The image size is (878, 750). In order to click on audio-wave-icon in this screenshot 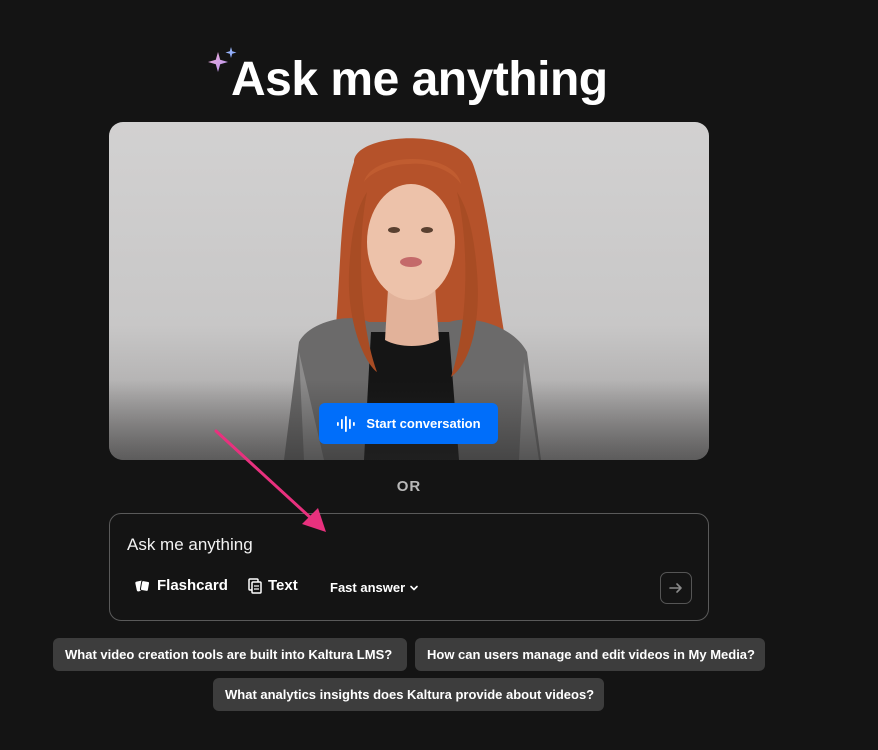, I will do `click(346, 423)`.